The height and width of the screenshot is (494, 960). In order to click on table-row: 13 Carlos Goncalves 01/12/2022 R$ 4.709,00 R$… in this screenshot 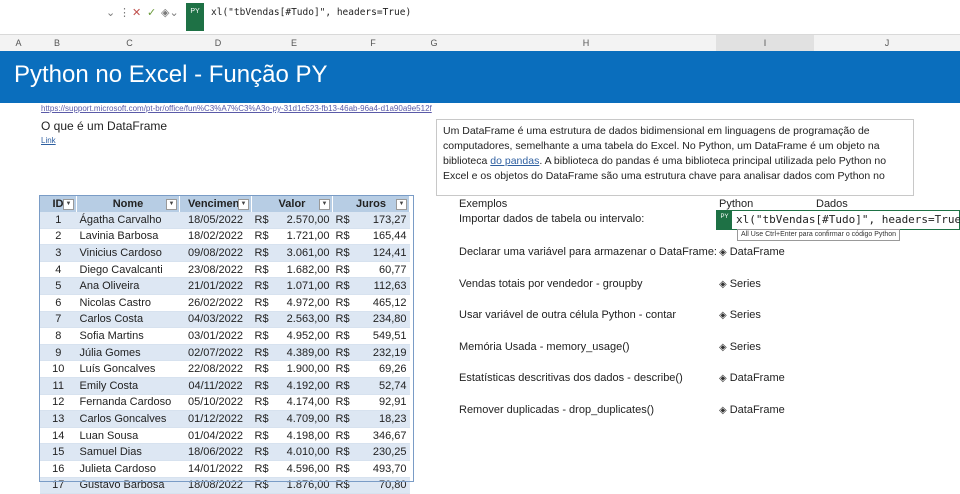, I will do `click(225, 419)`.